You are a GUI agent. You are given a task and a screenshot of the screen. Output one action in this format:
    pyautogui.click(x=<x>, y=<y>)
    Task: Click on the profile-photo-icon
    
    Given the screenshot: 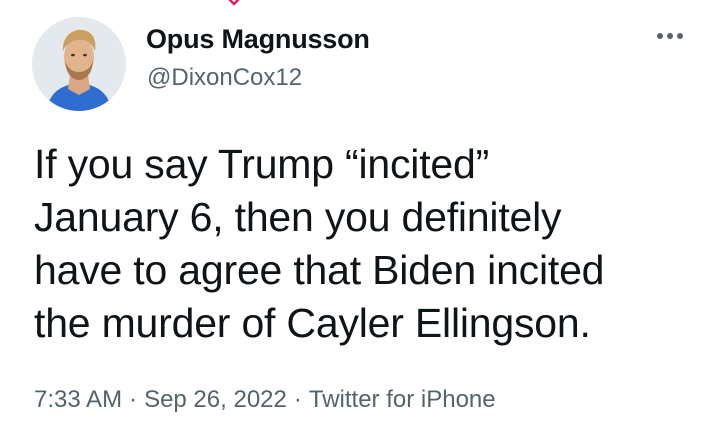 What is the action you would take?
    pyautogui.click(x=79, y=64)
    